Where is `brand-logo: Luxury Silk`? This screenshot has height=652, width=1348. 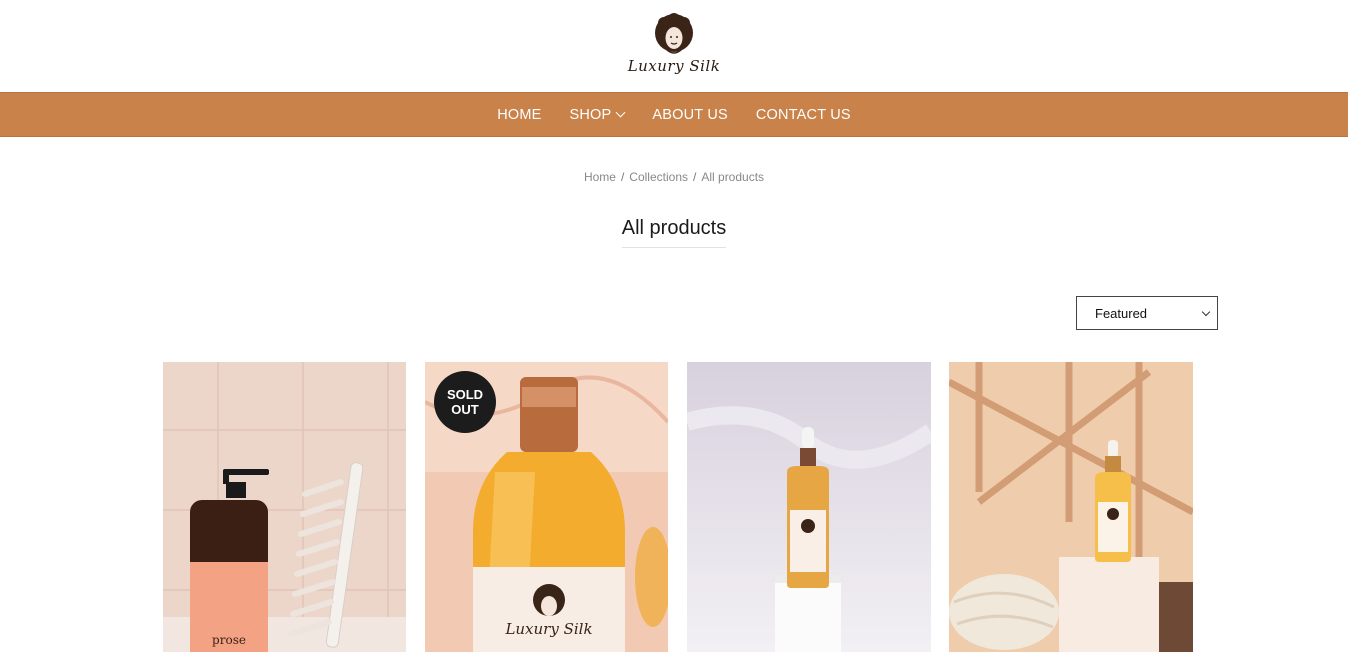 brand-logo: Luxury Silk is located at coordinates (674, 44).